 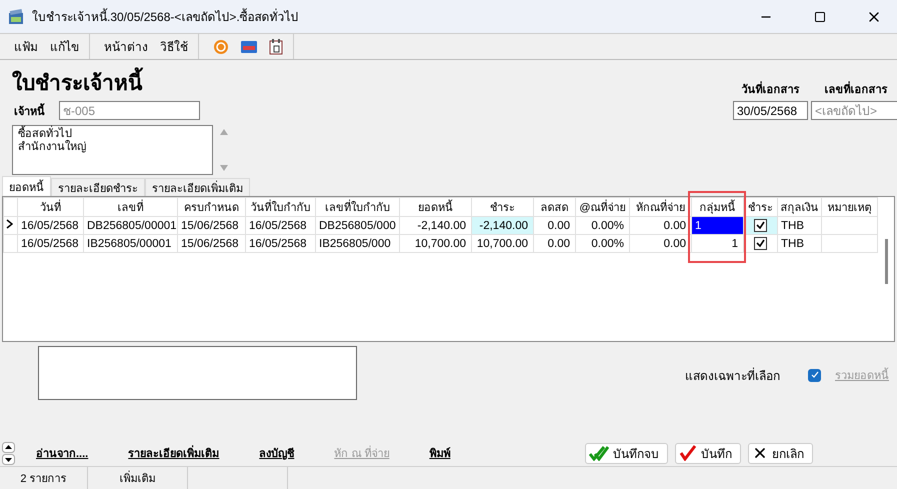 I want to click on action-link: พิมพ์, so click(x=439, y=453).